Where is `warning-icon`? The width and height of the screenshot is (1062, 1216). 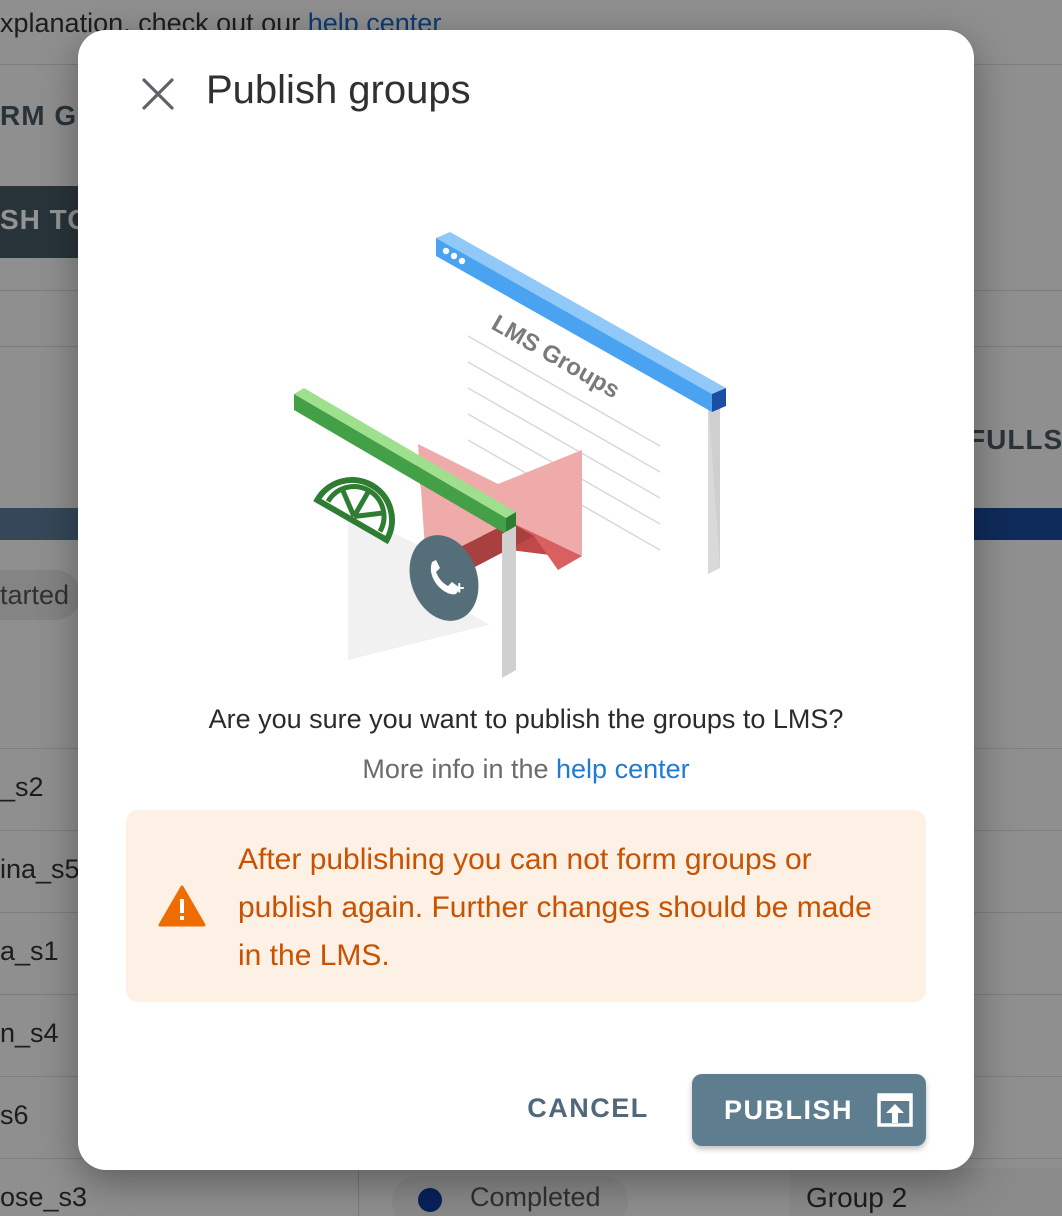 warning-icon is located at coordinates (182, 906).